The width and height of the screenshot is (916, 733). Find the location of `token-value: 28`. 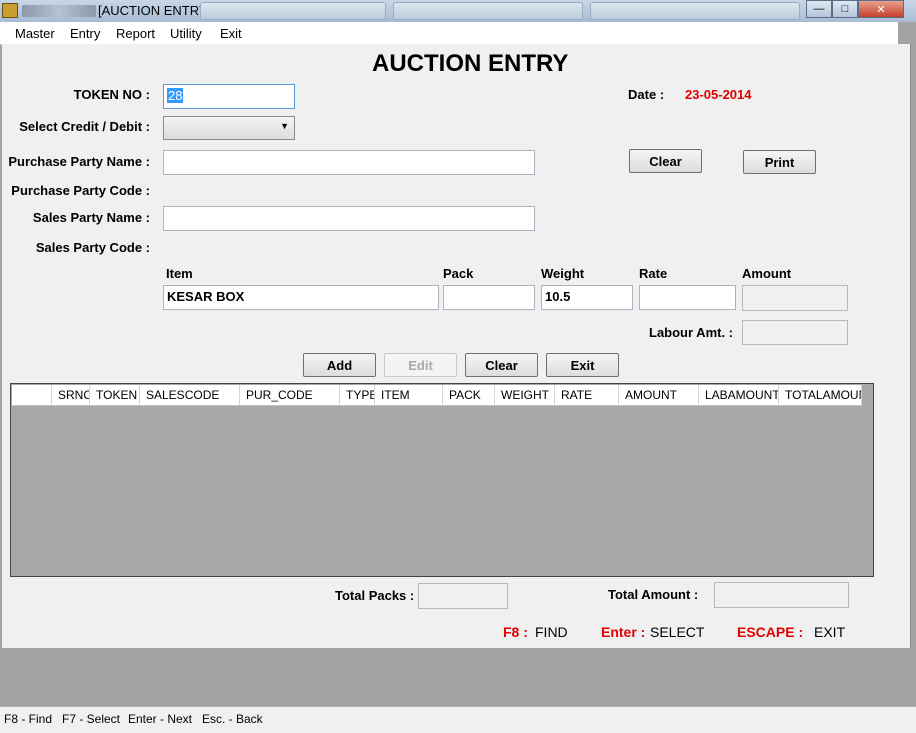

token-value: 28 is located at coordinates (175, 95).